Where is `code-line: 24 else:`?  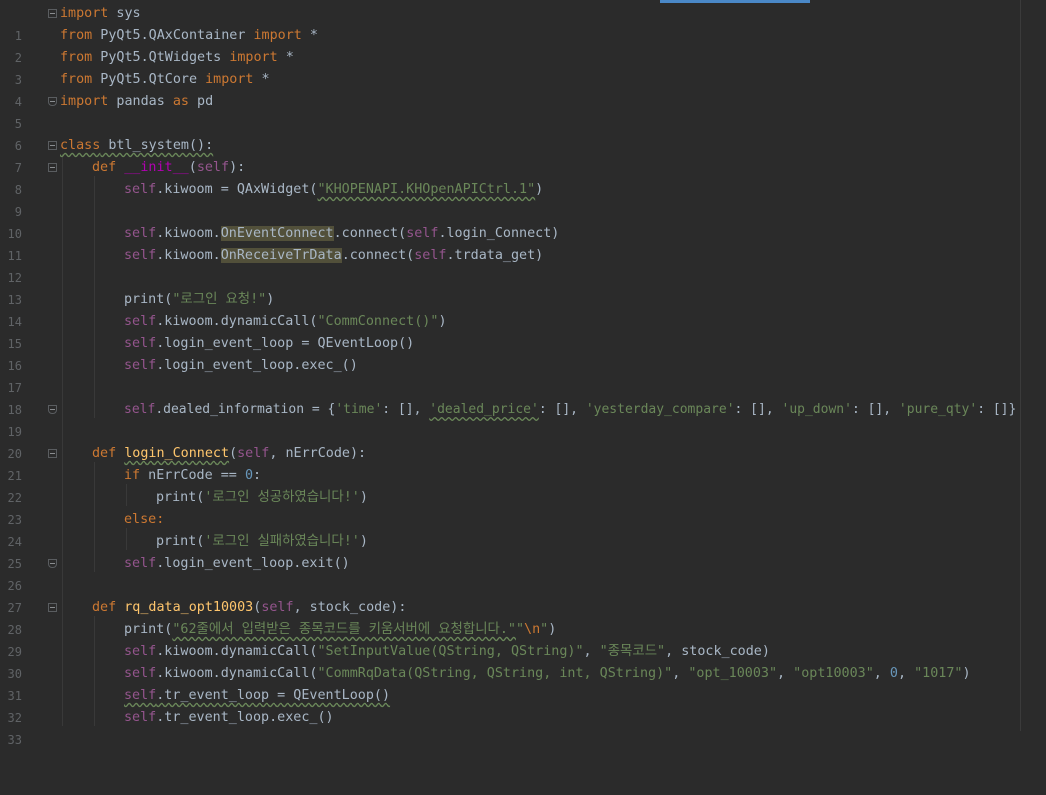 code-line: 24 else: is located at coordinates (523, 529).